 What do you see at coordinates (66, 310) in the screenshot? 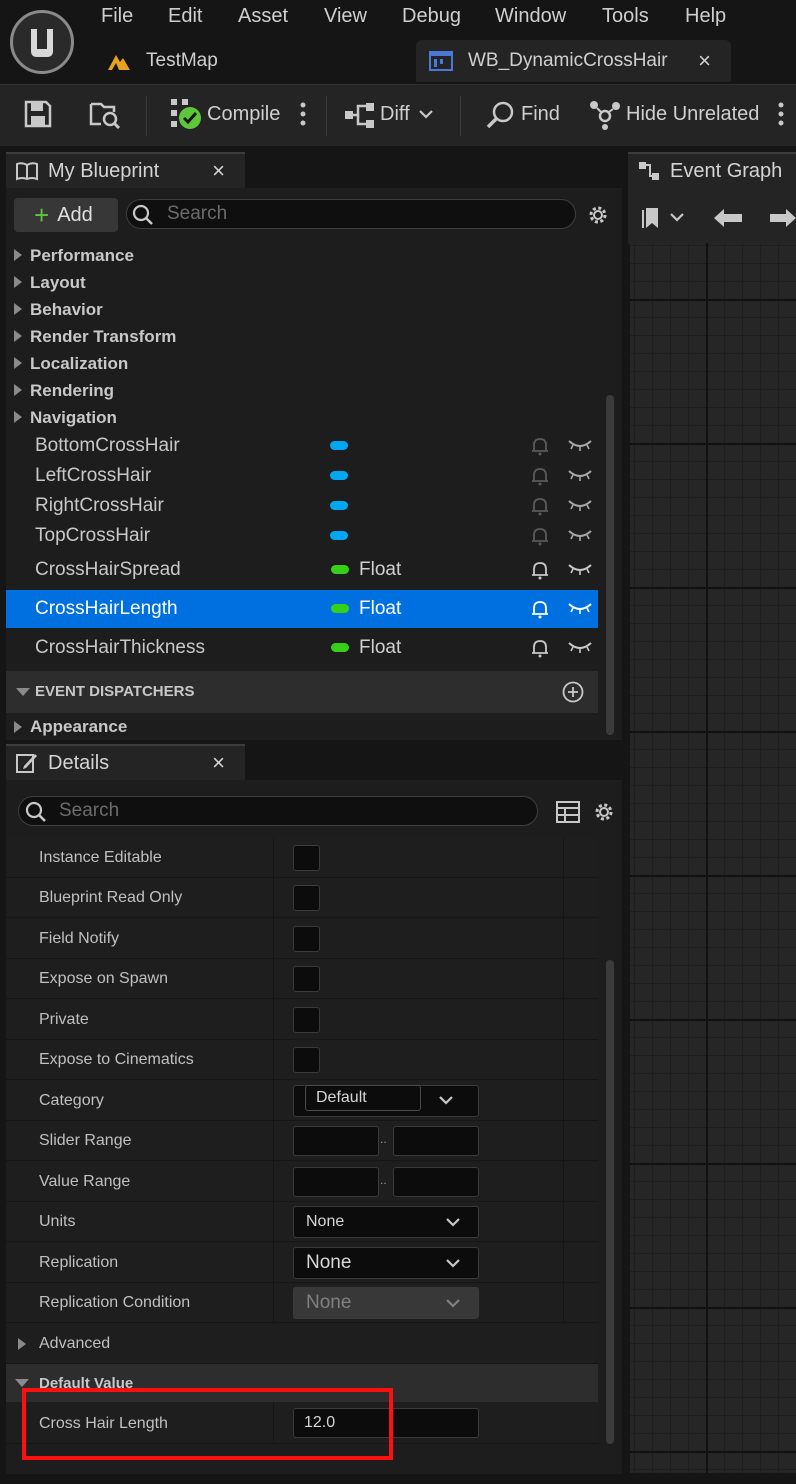
I see `category-behavior: Behavior` at bounding box center [66, 310].